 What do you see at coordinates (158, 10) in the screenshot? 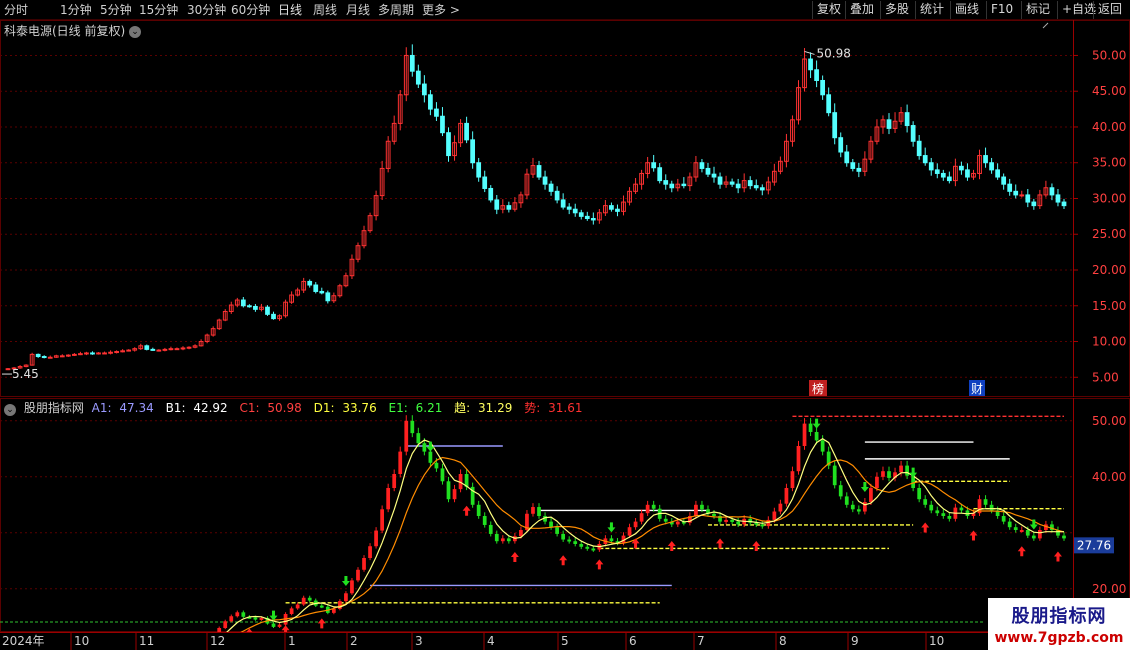
I see `period-tab-3: 15分钟` at bounding box center [158, 10].